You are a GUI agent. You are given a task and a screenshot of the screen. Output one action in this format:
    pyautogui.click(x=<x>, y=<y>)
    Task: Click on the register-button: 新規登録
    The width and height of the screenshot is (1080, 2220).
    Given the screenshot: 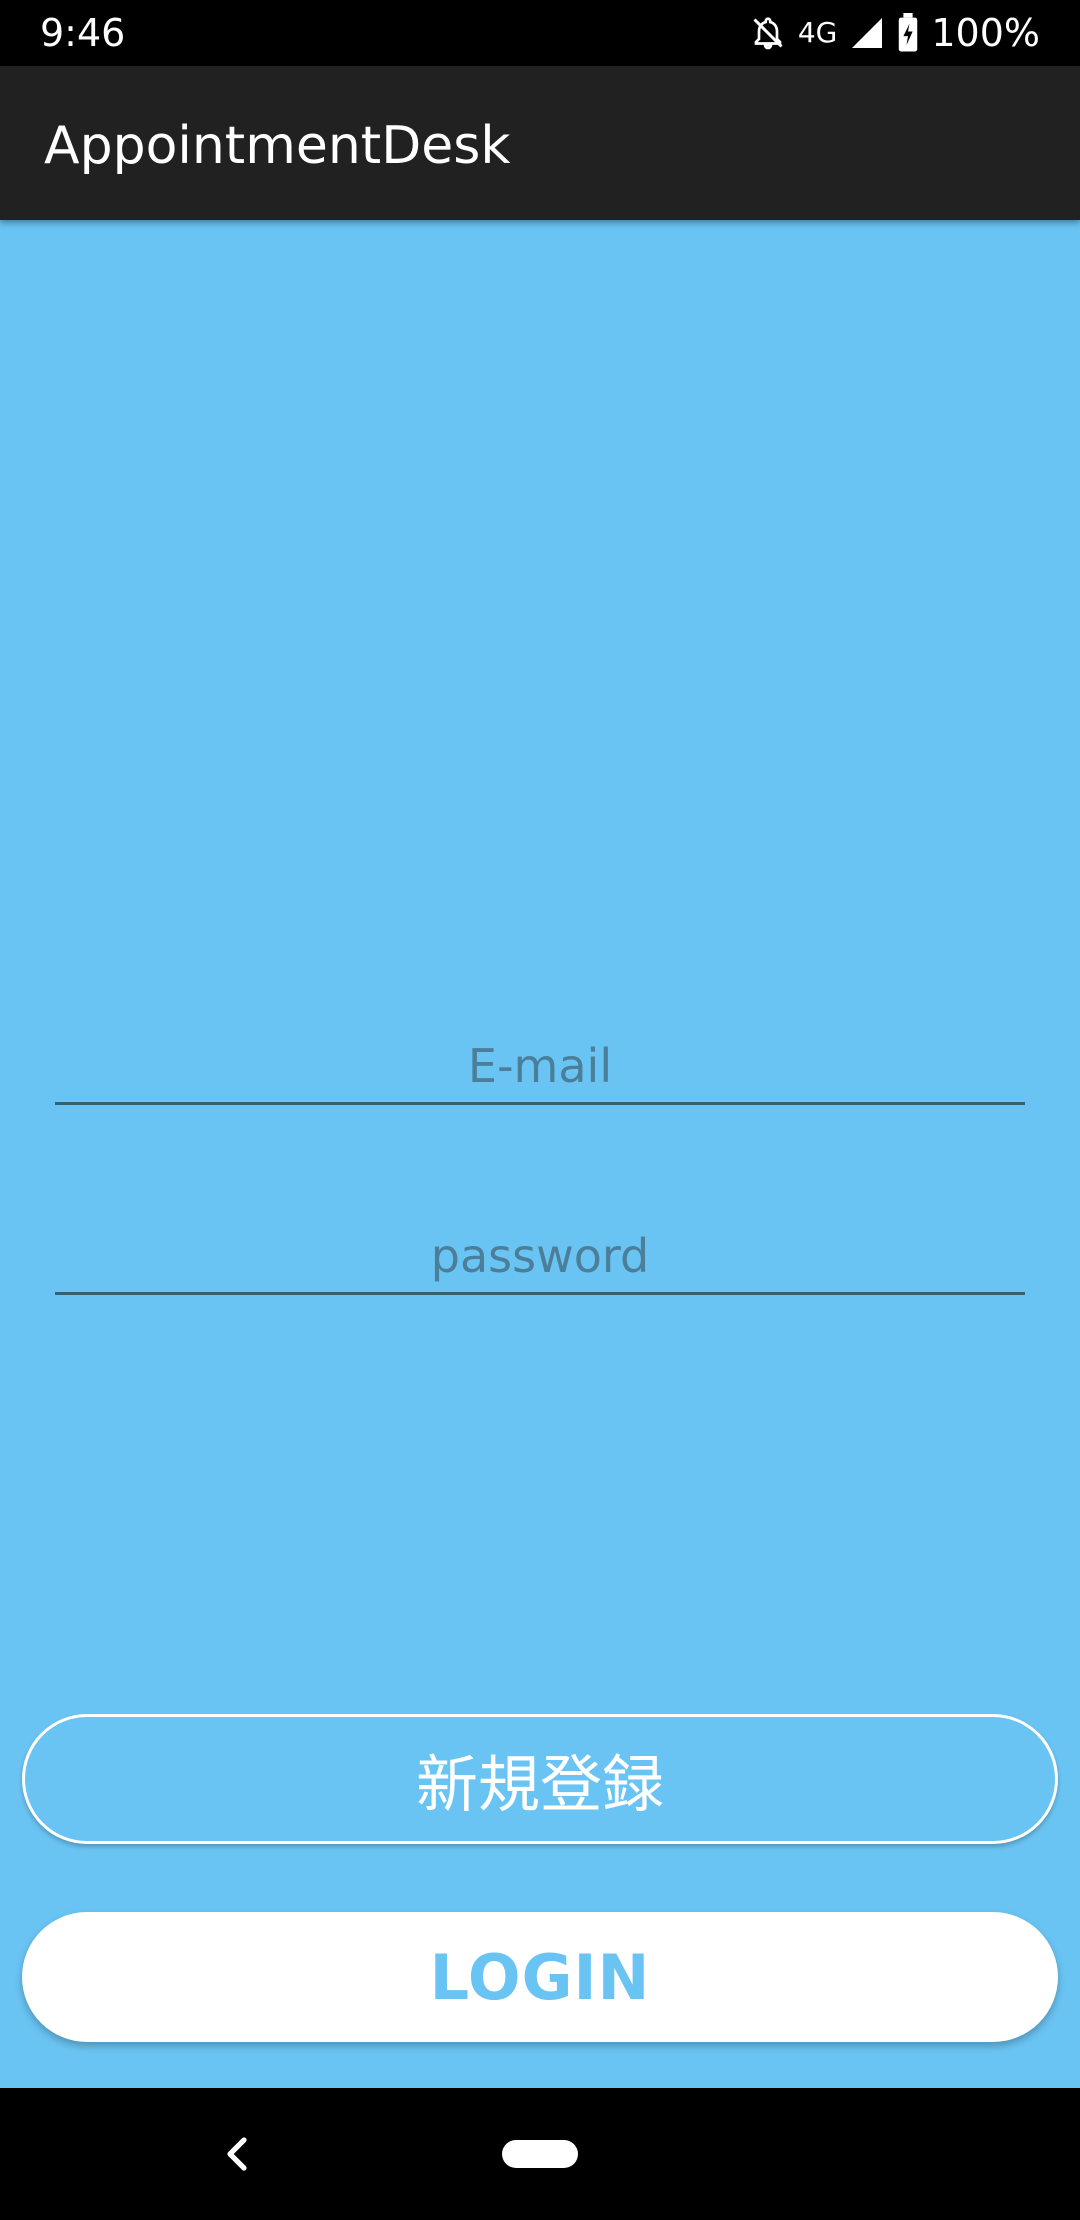 What is the action you would take?
    pyautogui.click(x=540, y=1779)
    